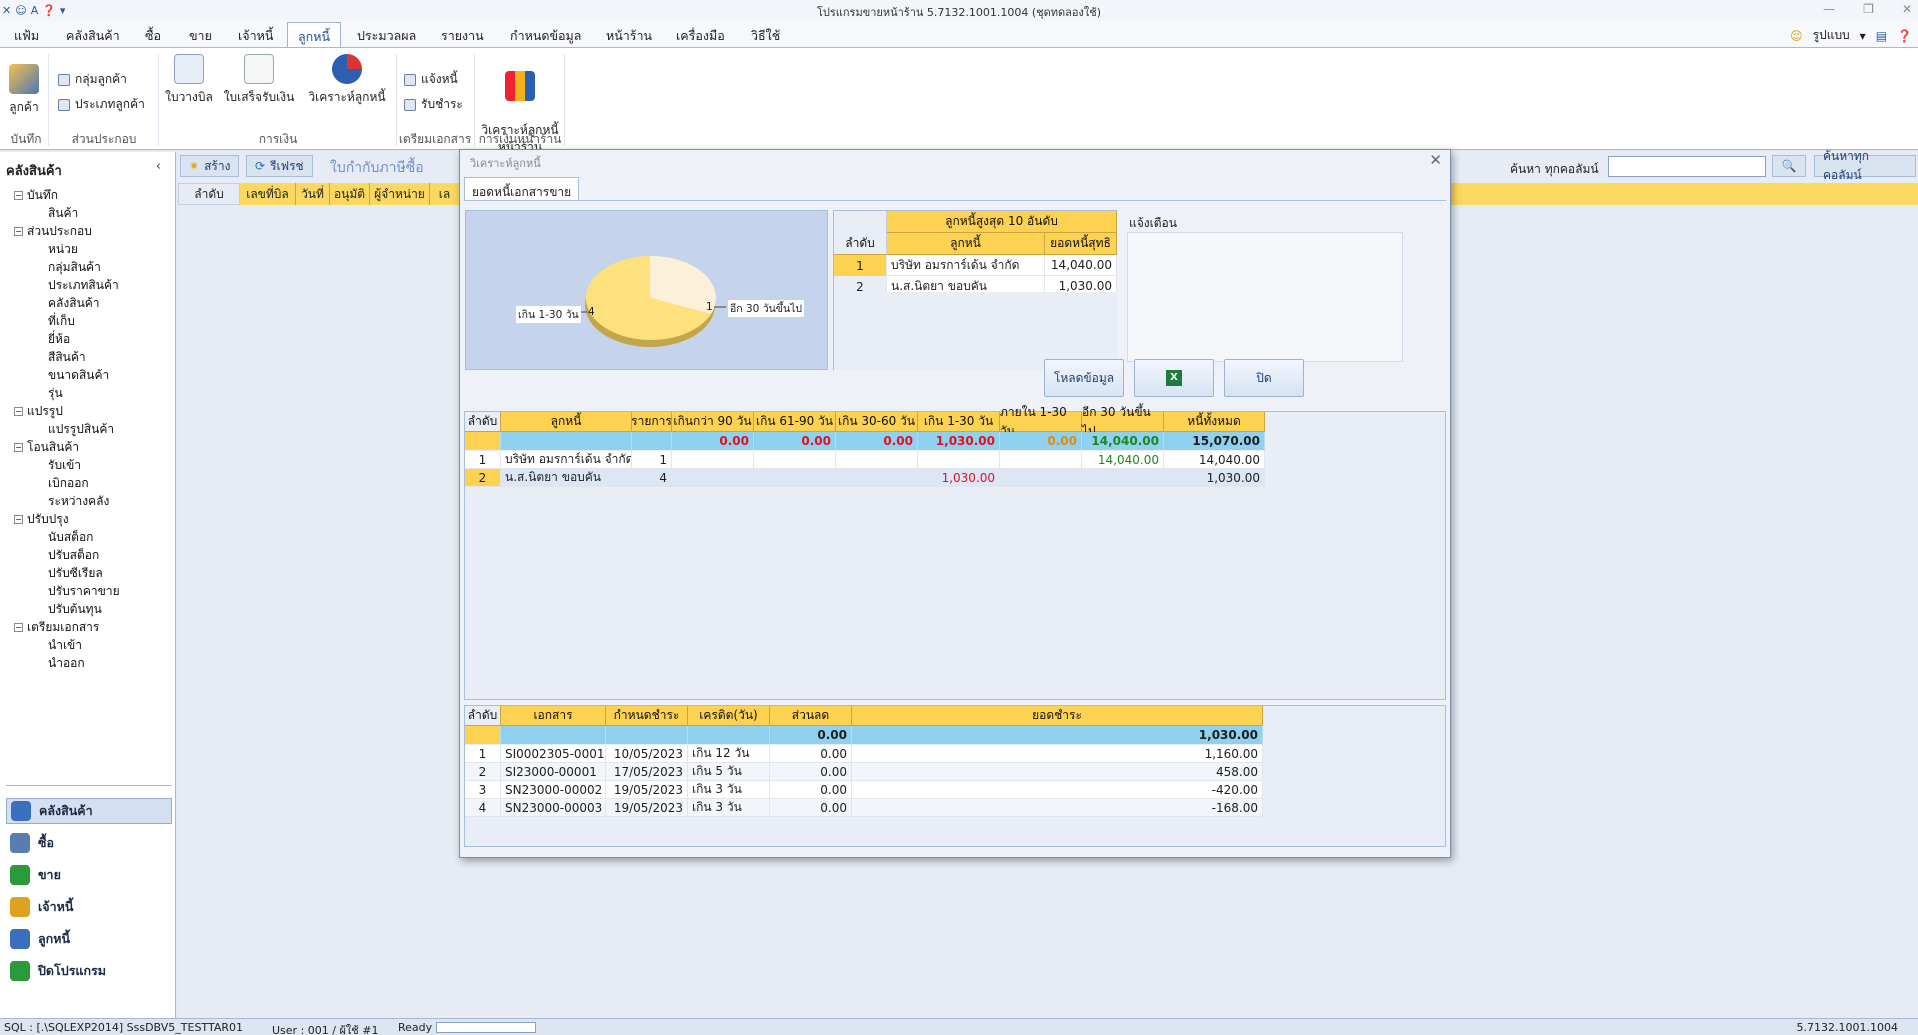 Image resolution: width=1918 pixels, height=1035 pixels. Describe the element at coordinates (877, 422) in the screenshot. I see `aging-col: เกิน 30-60 วัน` at that location.